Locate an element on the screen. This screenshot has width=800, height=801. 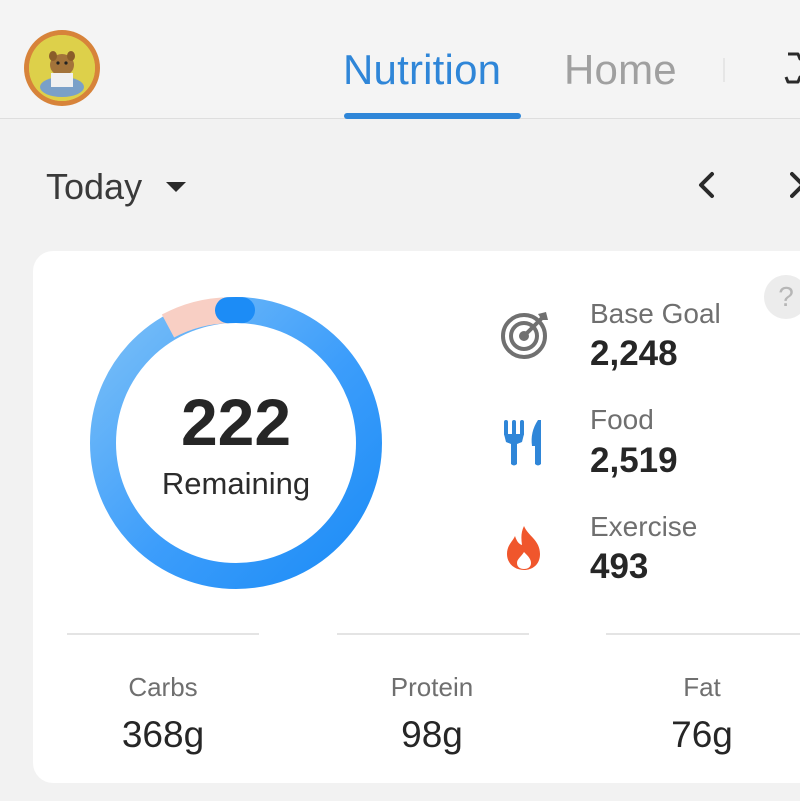
caret-down-icon is located at coordinates (176, 187).